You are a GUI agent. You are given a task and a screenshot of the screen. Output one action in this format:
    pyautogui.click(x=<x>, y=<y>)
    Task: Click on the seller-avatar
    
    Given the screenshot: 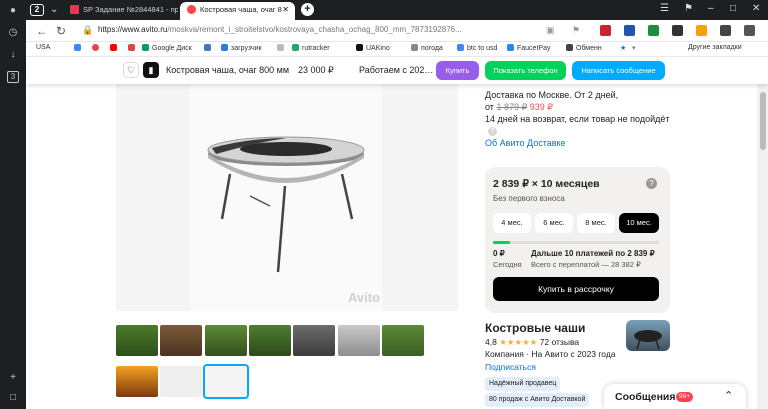 What is the action you would take?
    pyautogui.click(x=648, y=335)
    